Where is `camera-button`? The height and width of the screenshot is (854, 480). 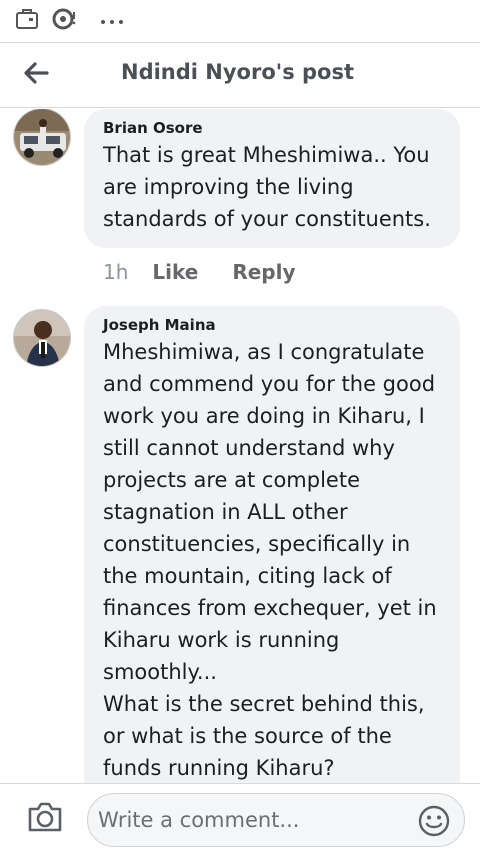
camera-button is located at coordinates (45, 819).